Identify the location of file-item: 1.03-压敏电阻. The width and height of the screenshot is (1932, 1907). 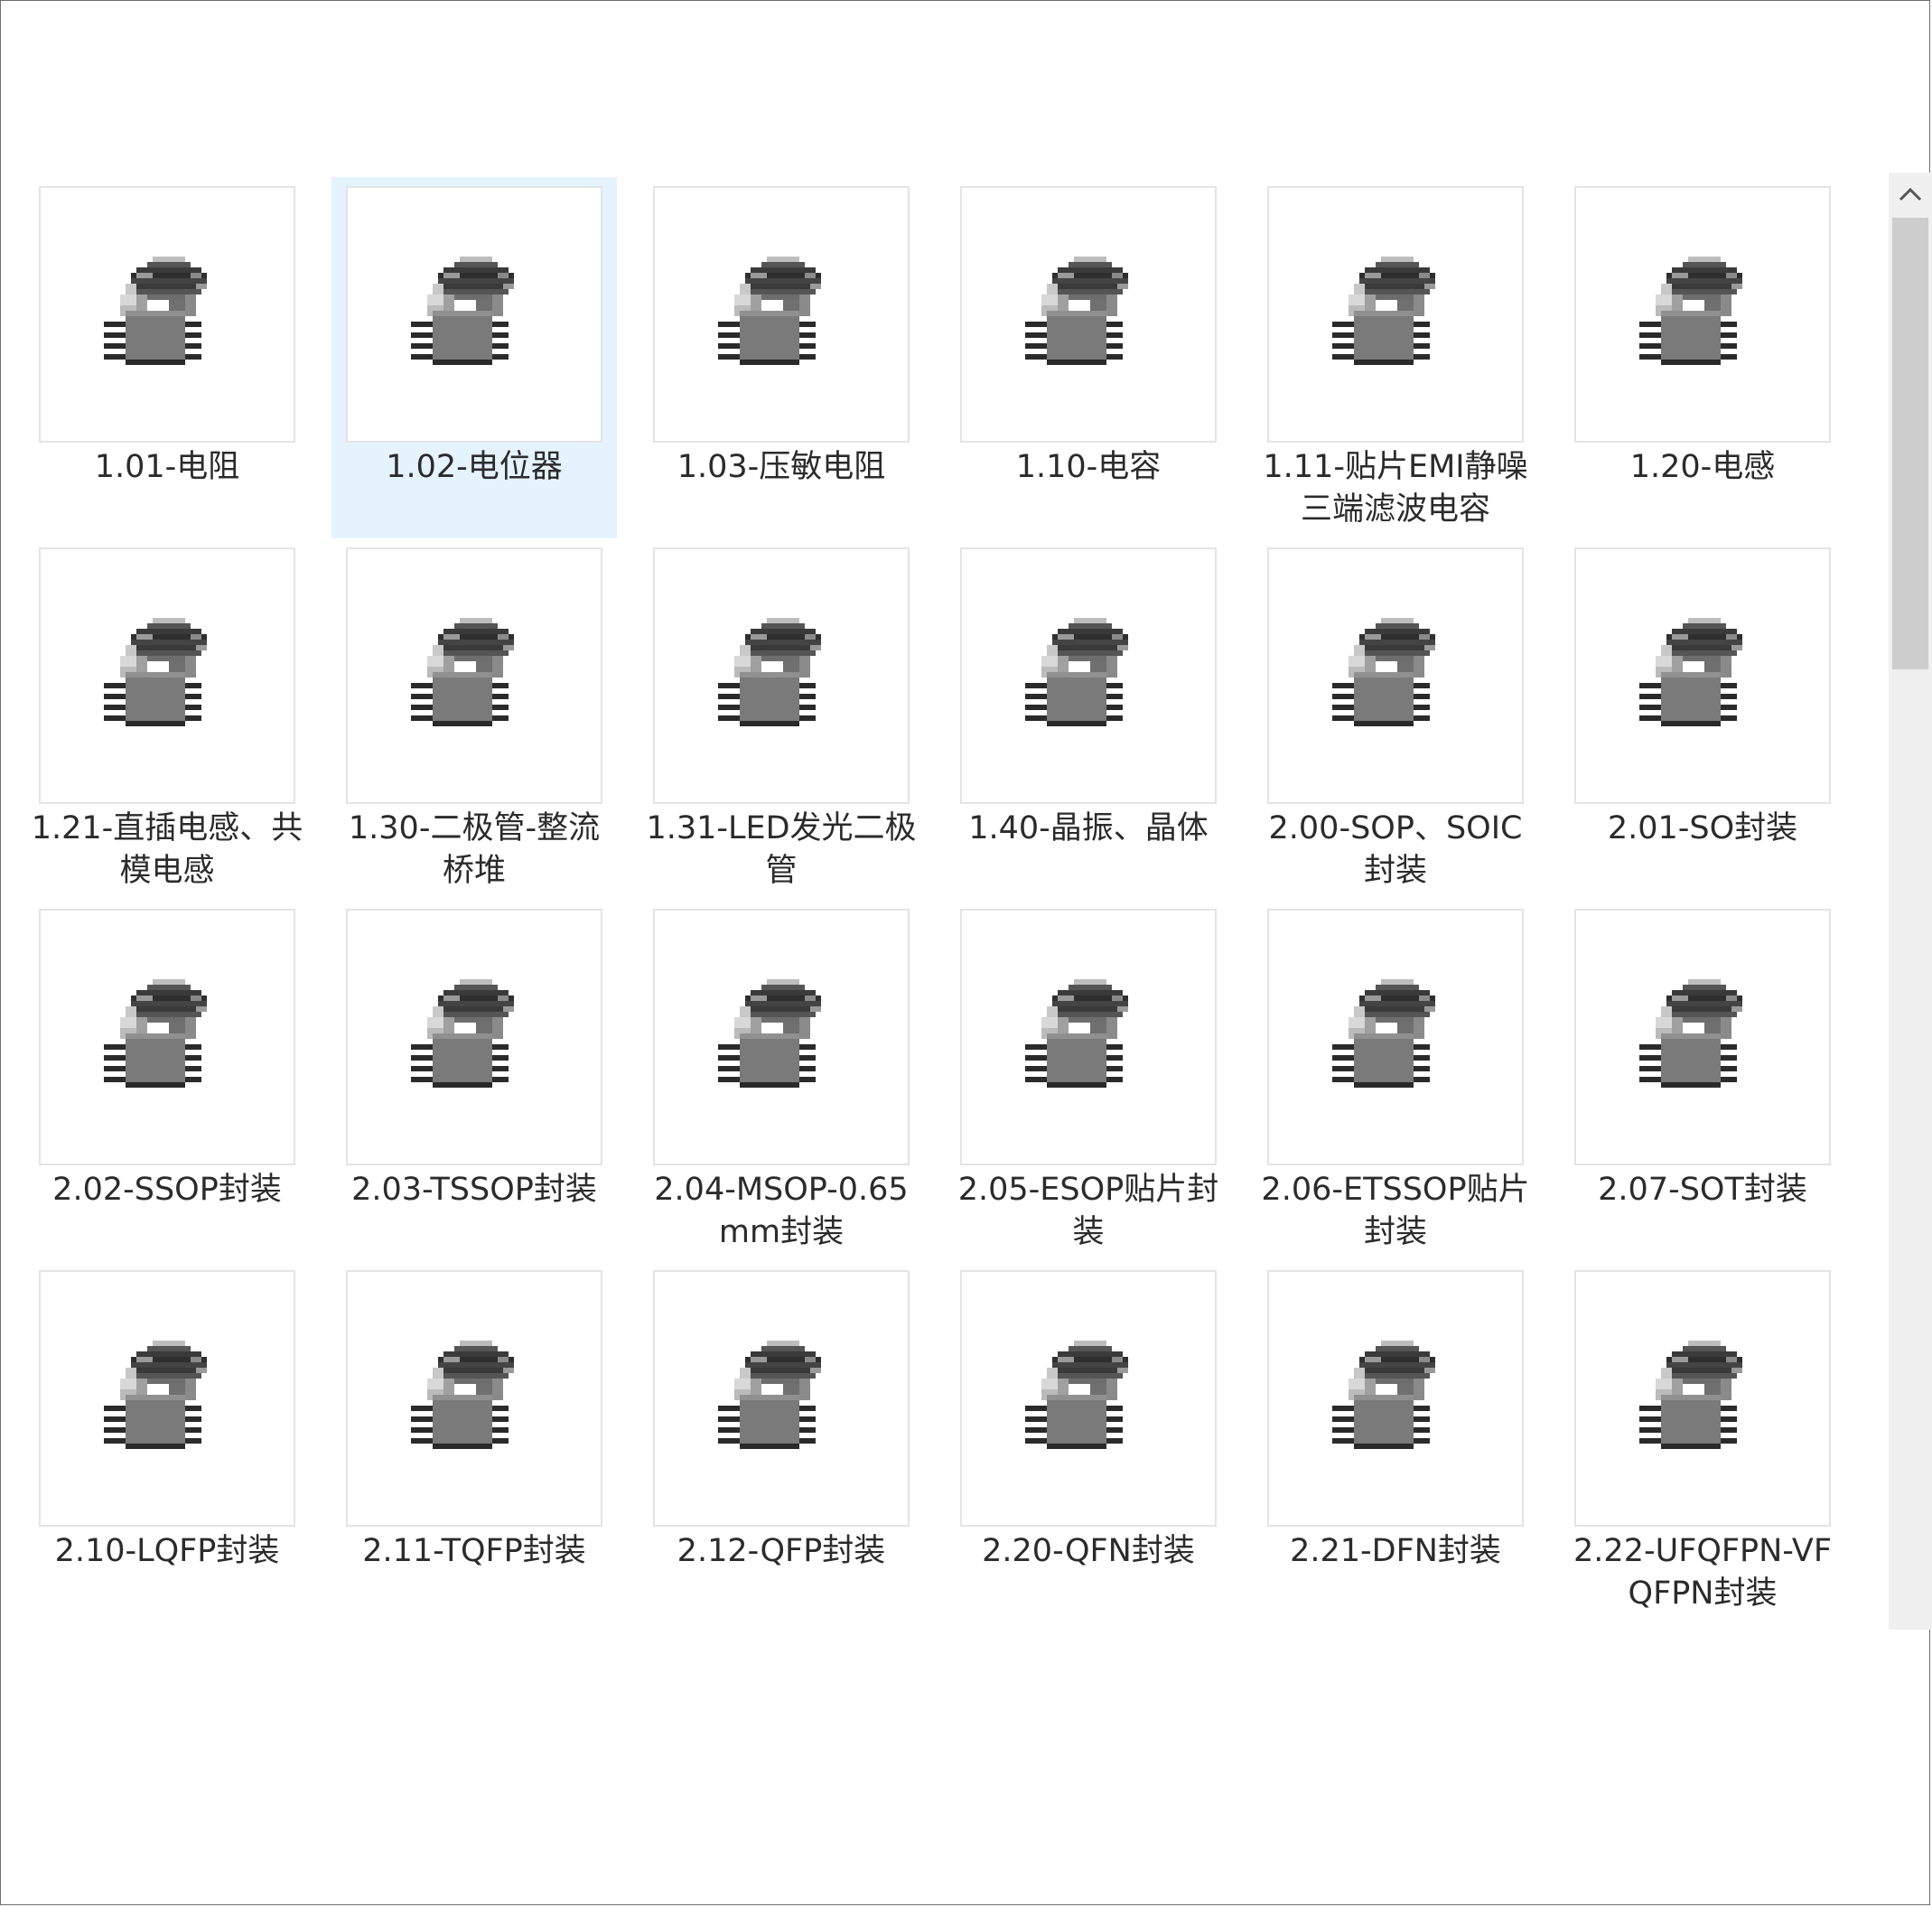
(781, 357).